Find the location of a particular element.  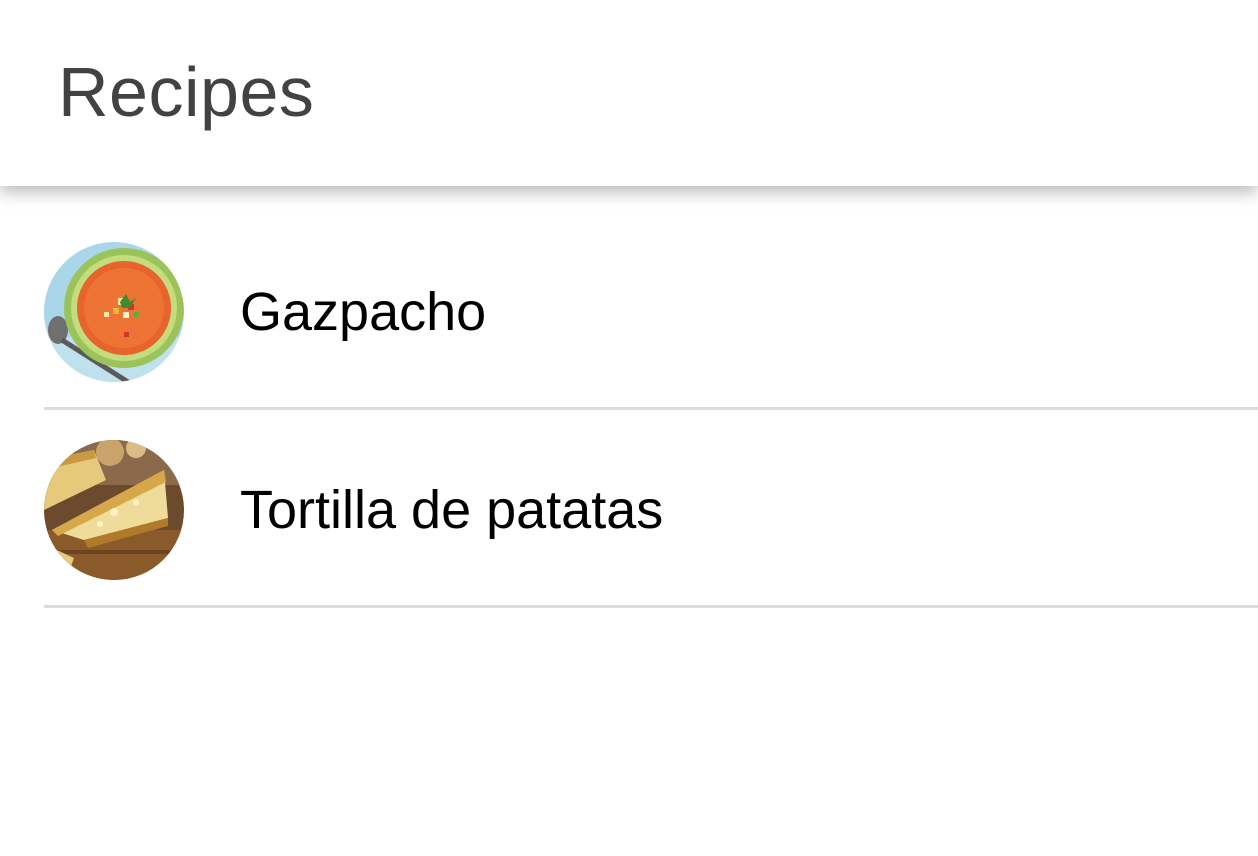

gazpacho-thumbnail is located at coordinates (114, 312).